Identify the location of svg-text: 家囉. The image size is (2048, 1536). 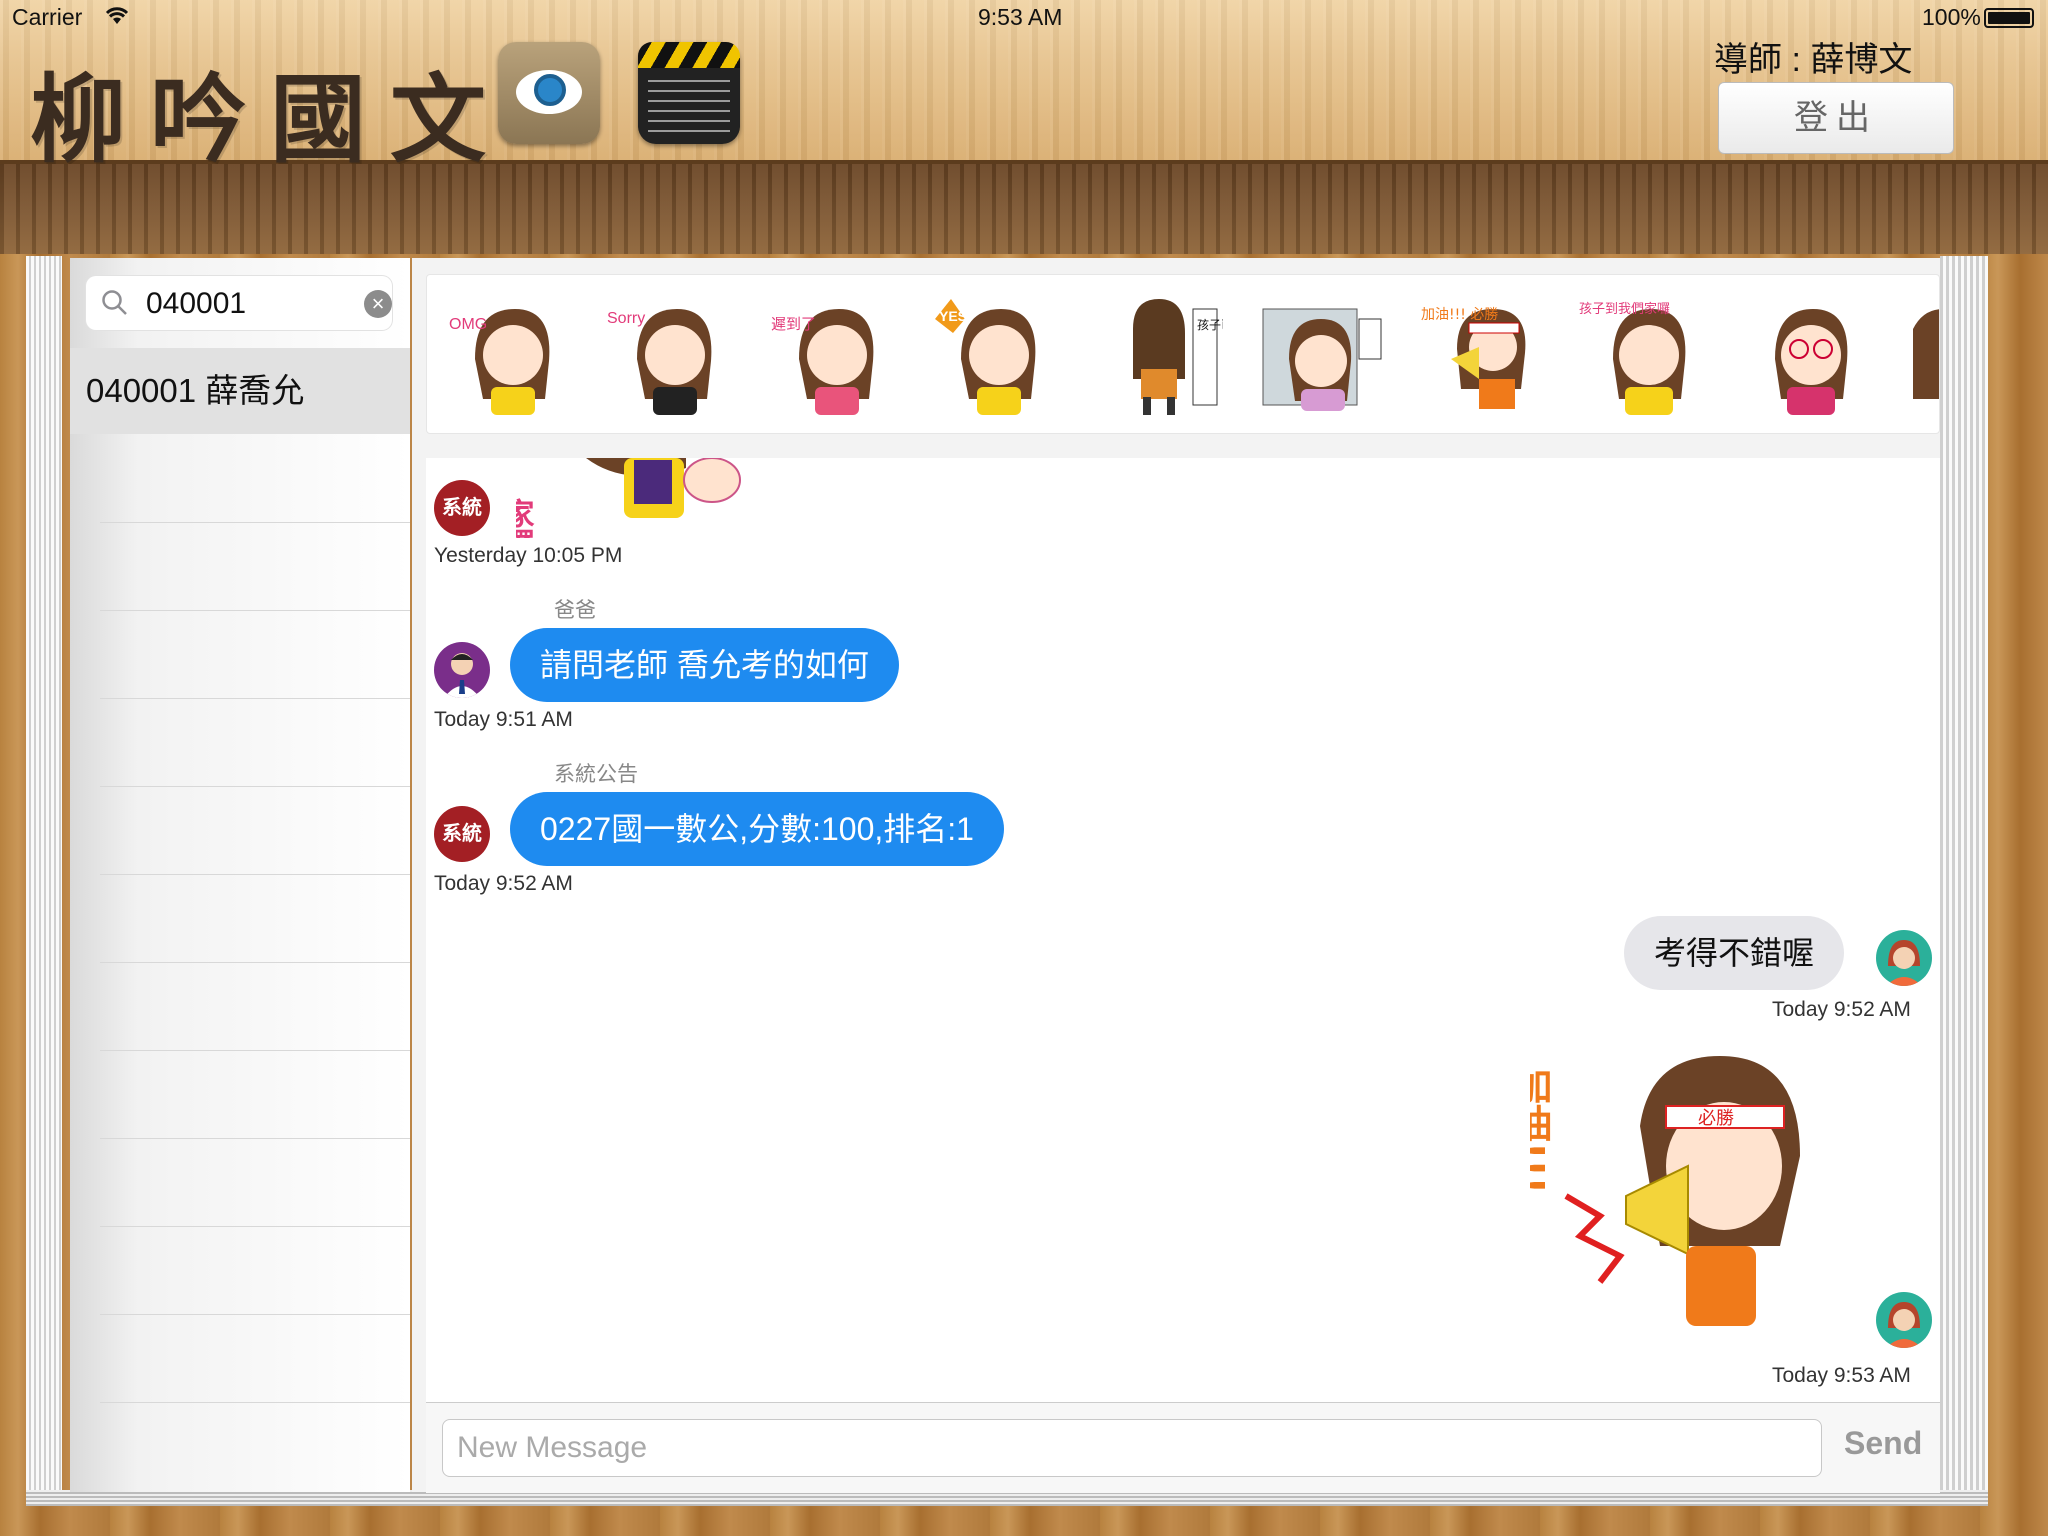
(525, 518).